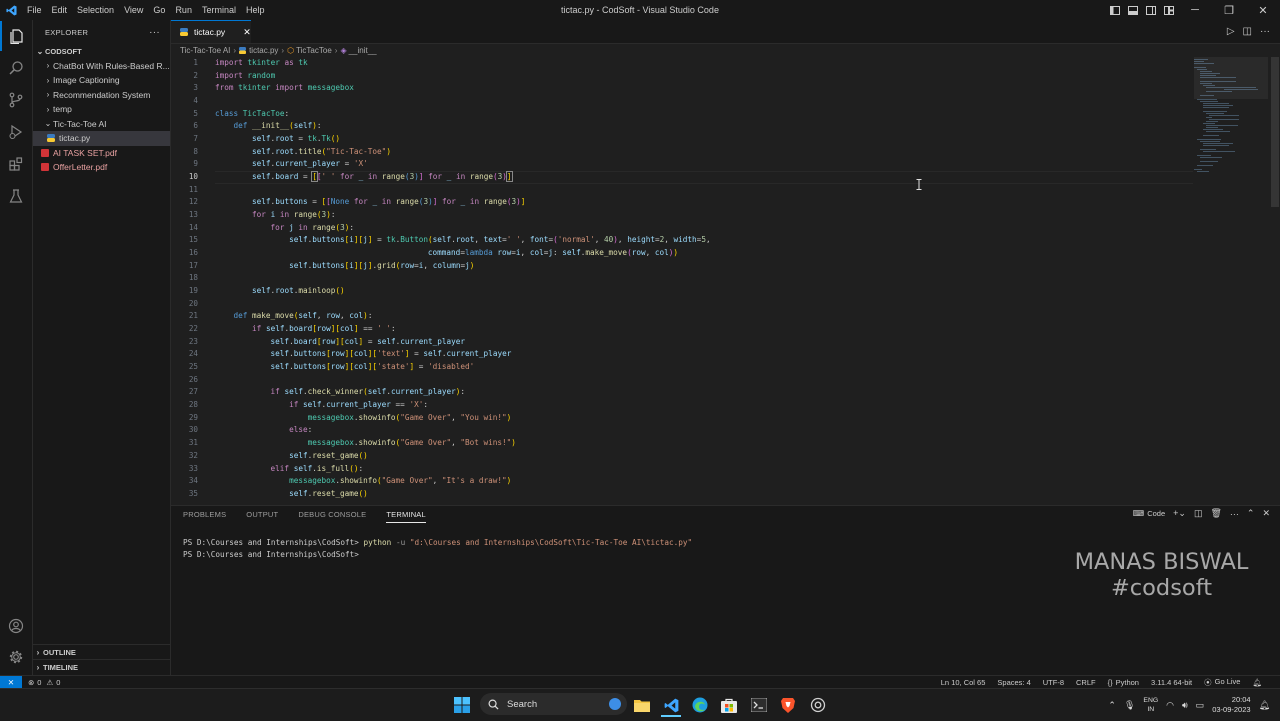  I want to click on close-panel-icon: ✕, so click(1266, 513).